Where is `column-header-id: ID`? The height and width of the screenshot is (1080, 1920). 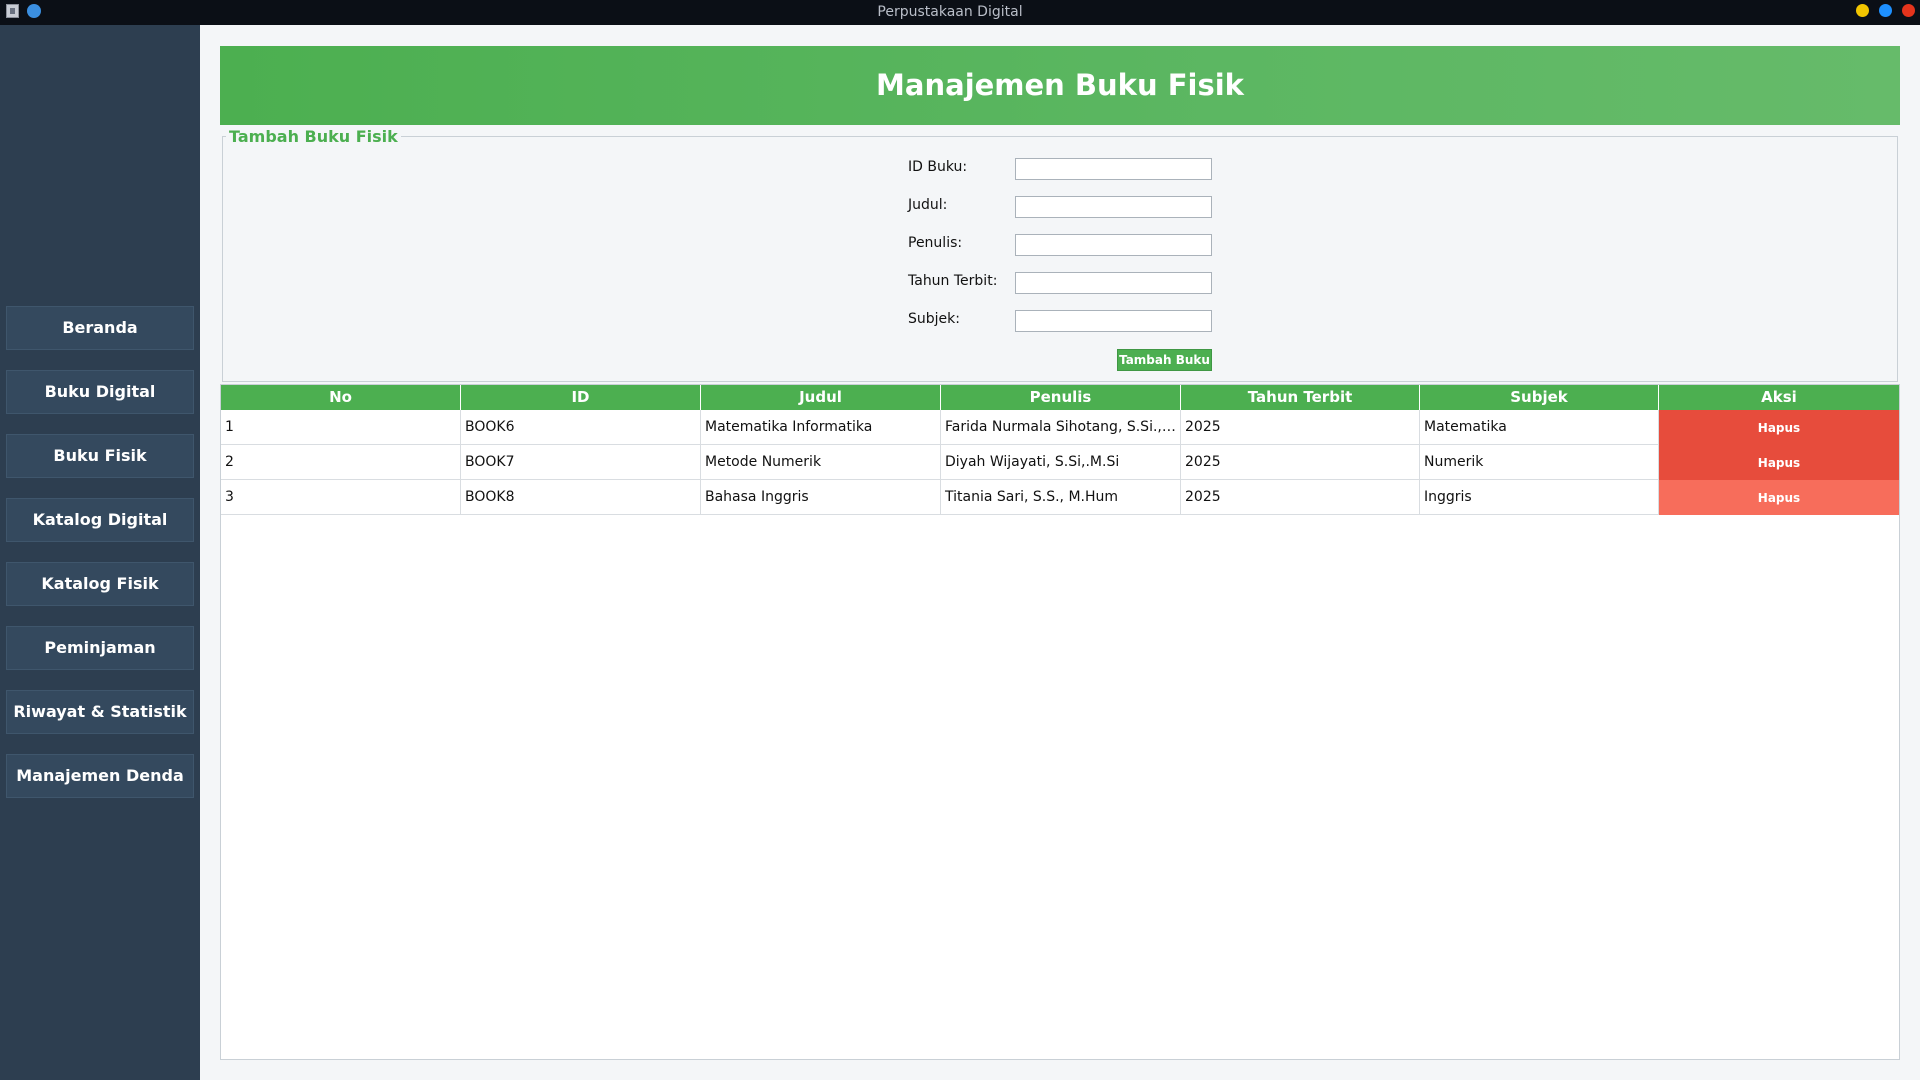
column-header-id: ID is located at coordinates (581, 397).